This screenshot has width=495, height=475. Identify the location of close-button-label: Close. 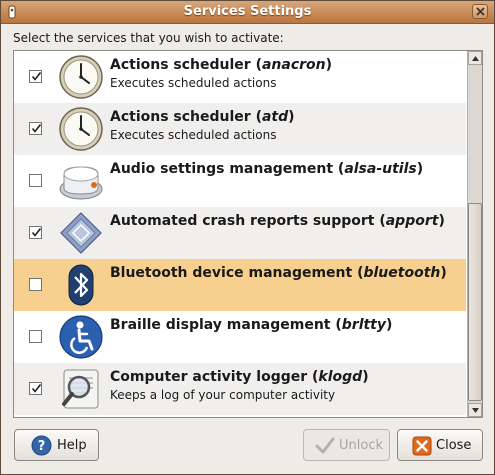
(454, 445).